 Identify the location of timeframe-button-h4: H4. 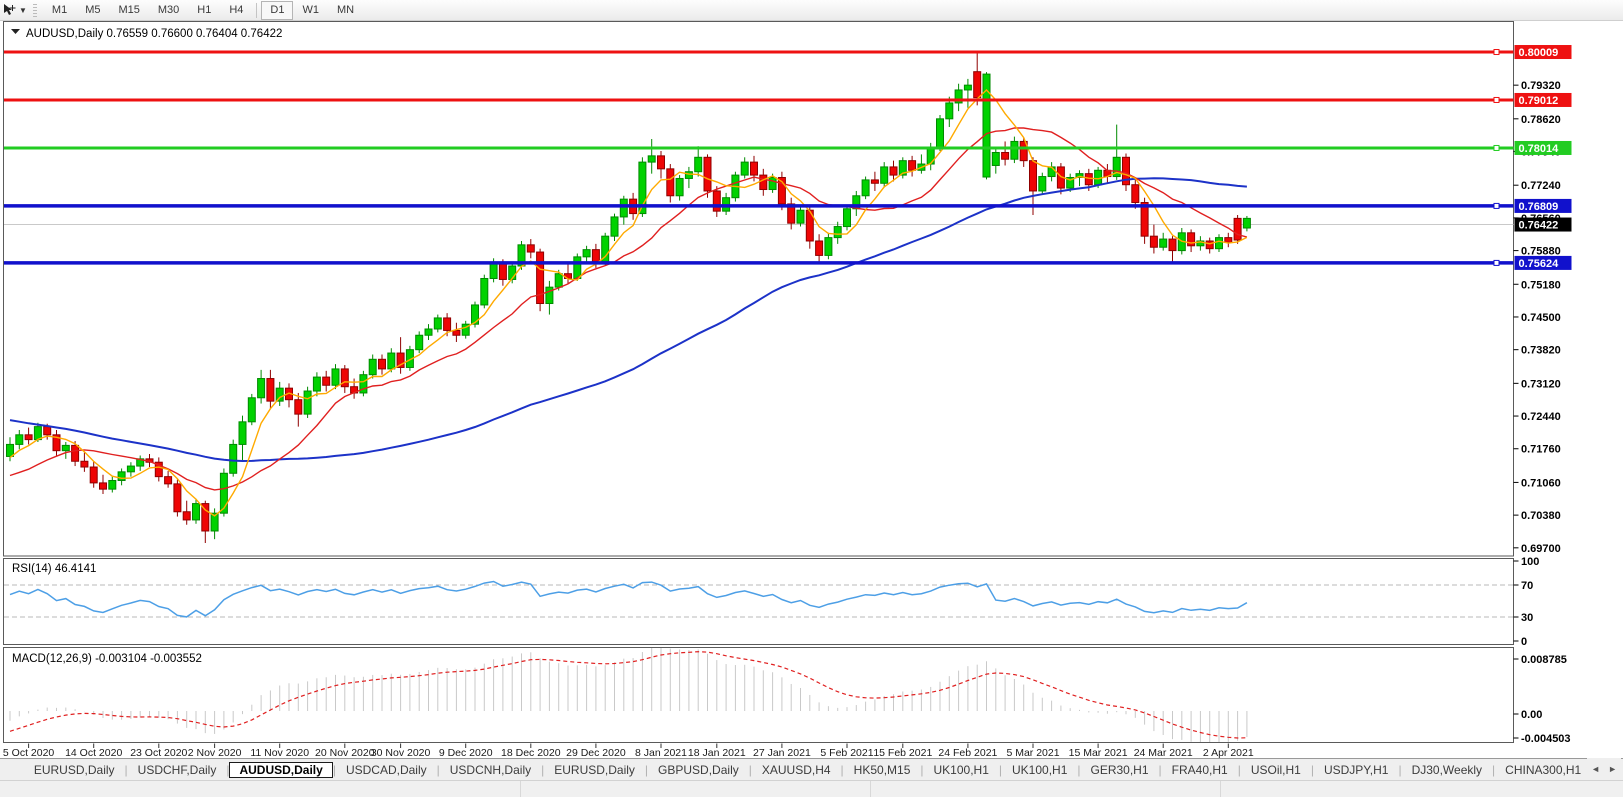
(236, 10).